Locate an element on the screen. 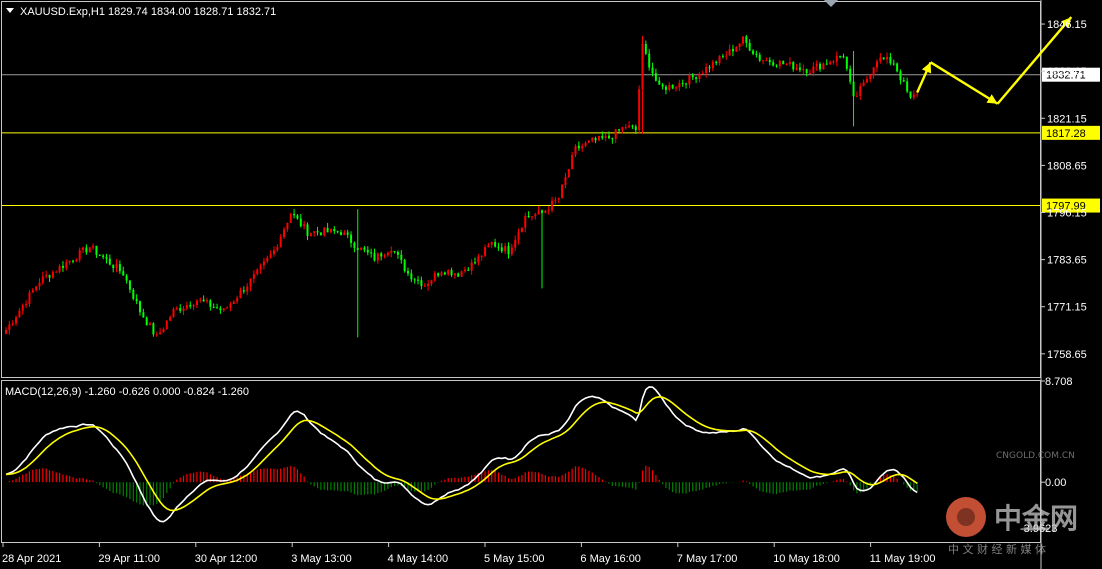  price-tick-2: 1821.15 is located at coordinates (1067, 119).